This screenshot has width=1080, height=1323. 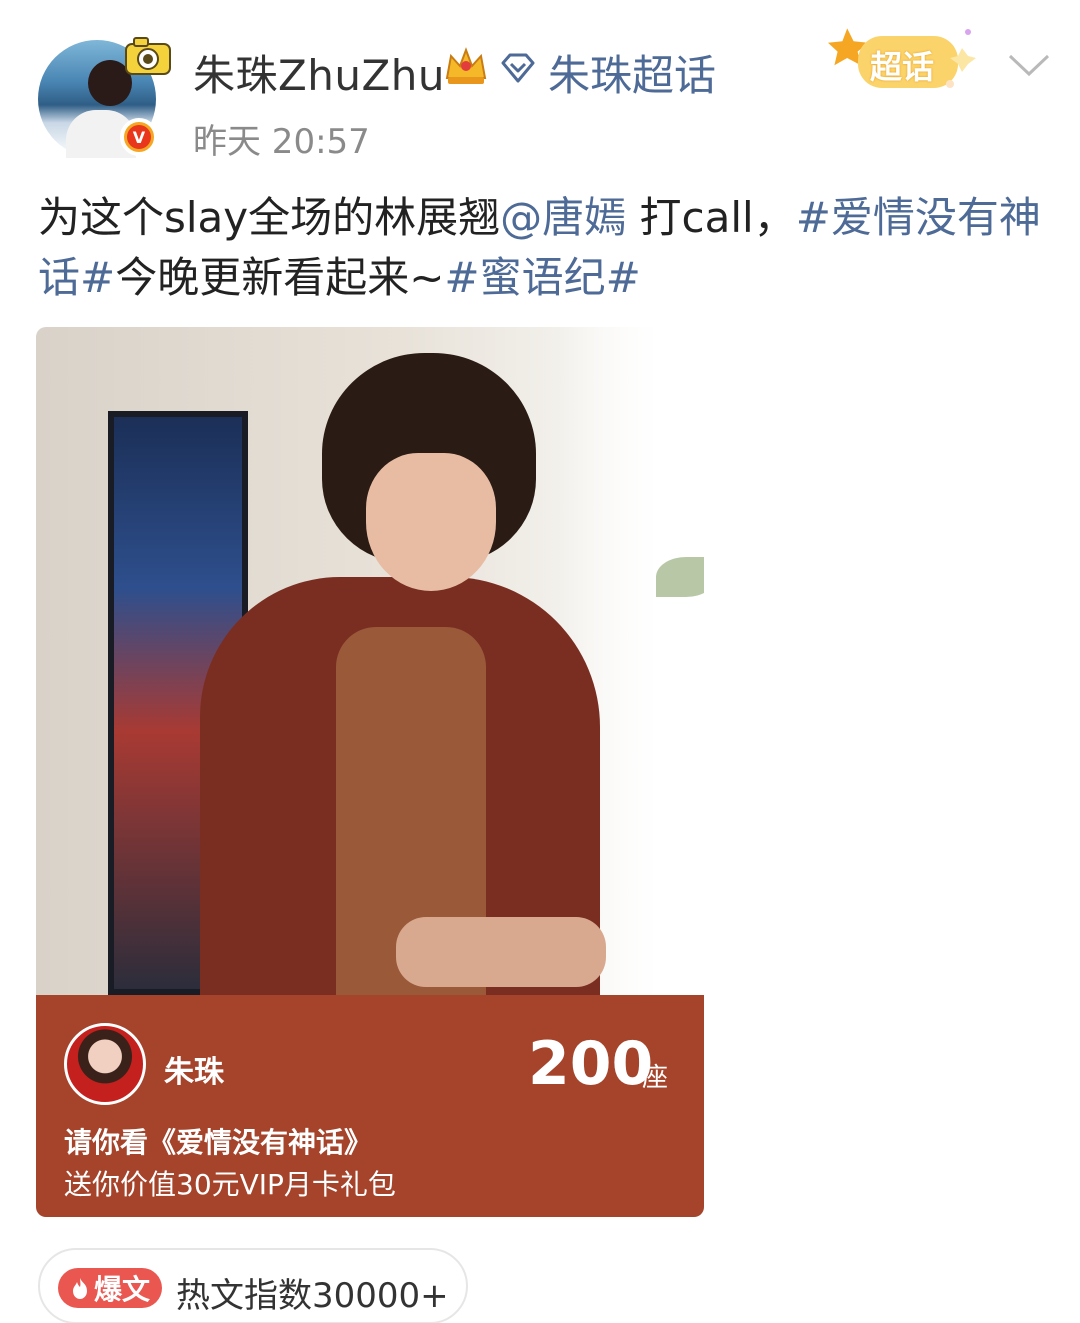 What do you see at coordinates (632, 72) in the screenshot?
I see `super-topic-link: 朱珠超话` at bounding box center [632, 72].